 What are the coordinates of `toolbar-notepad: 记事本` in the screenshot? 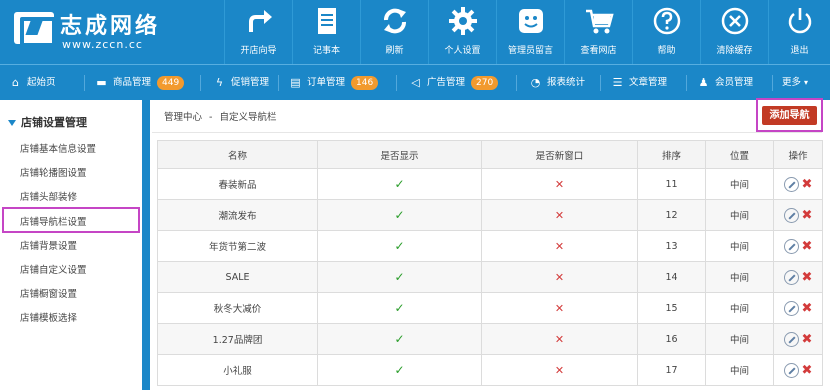 It's located at (326, 32).